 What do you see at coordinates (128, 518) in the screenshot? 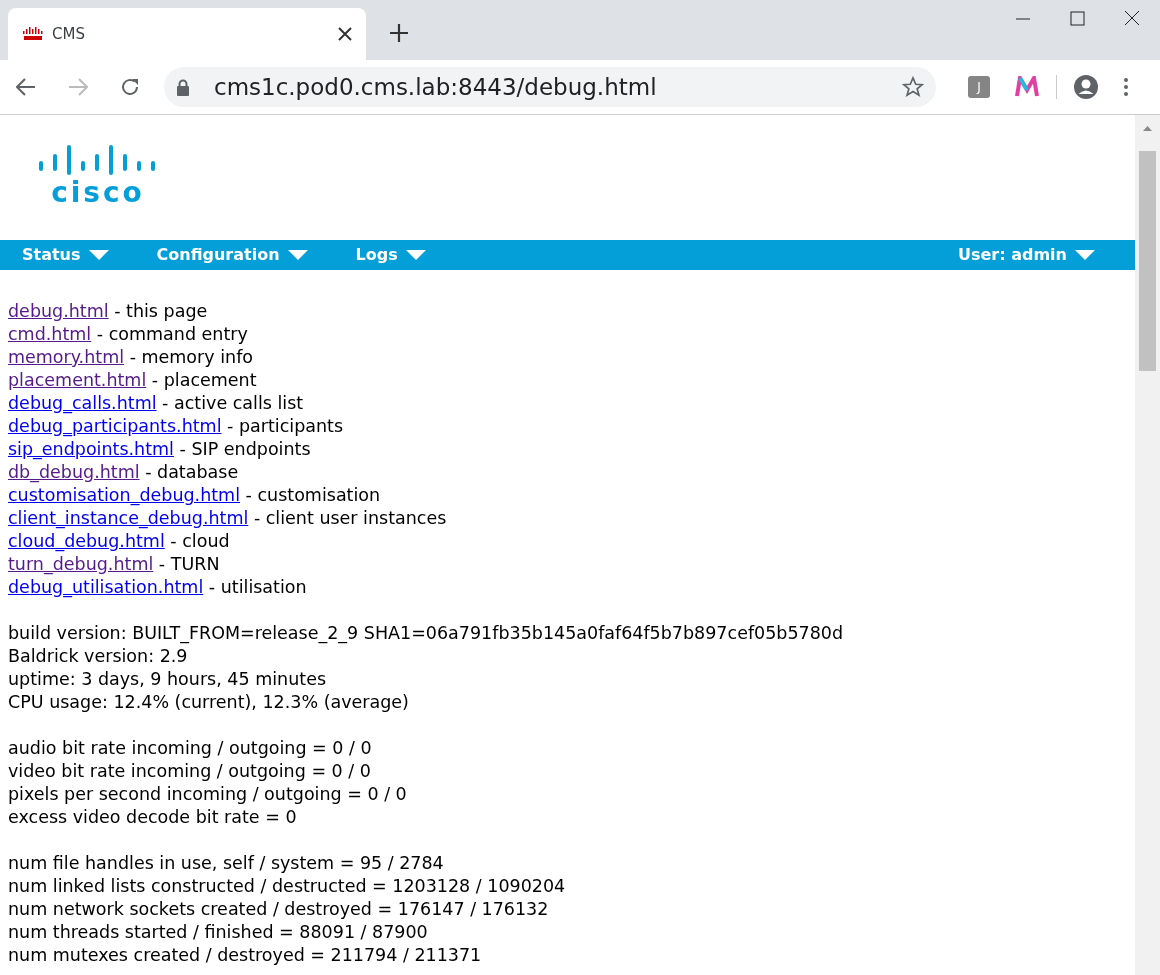
I see `page-link: client_instance_debug.html` at bounding box center [128, 518].